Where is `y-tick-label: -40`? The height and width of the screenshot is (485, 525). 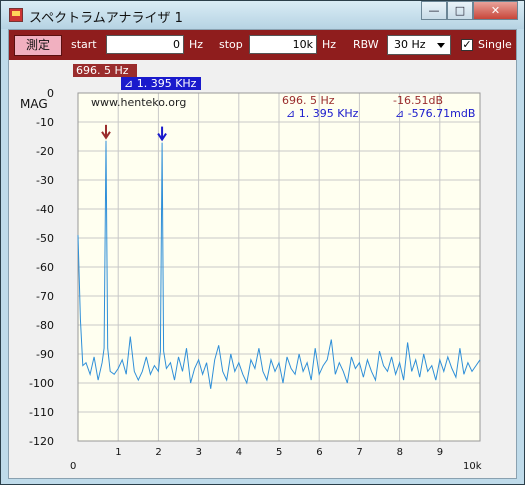
y-tick-label: -40 is located at coordinates (45, 209).